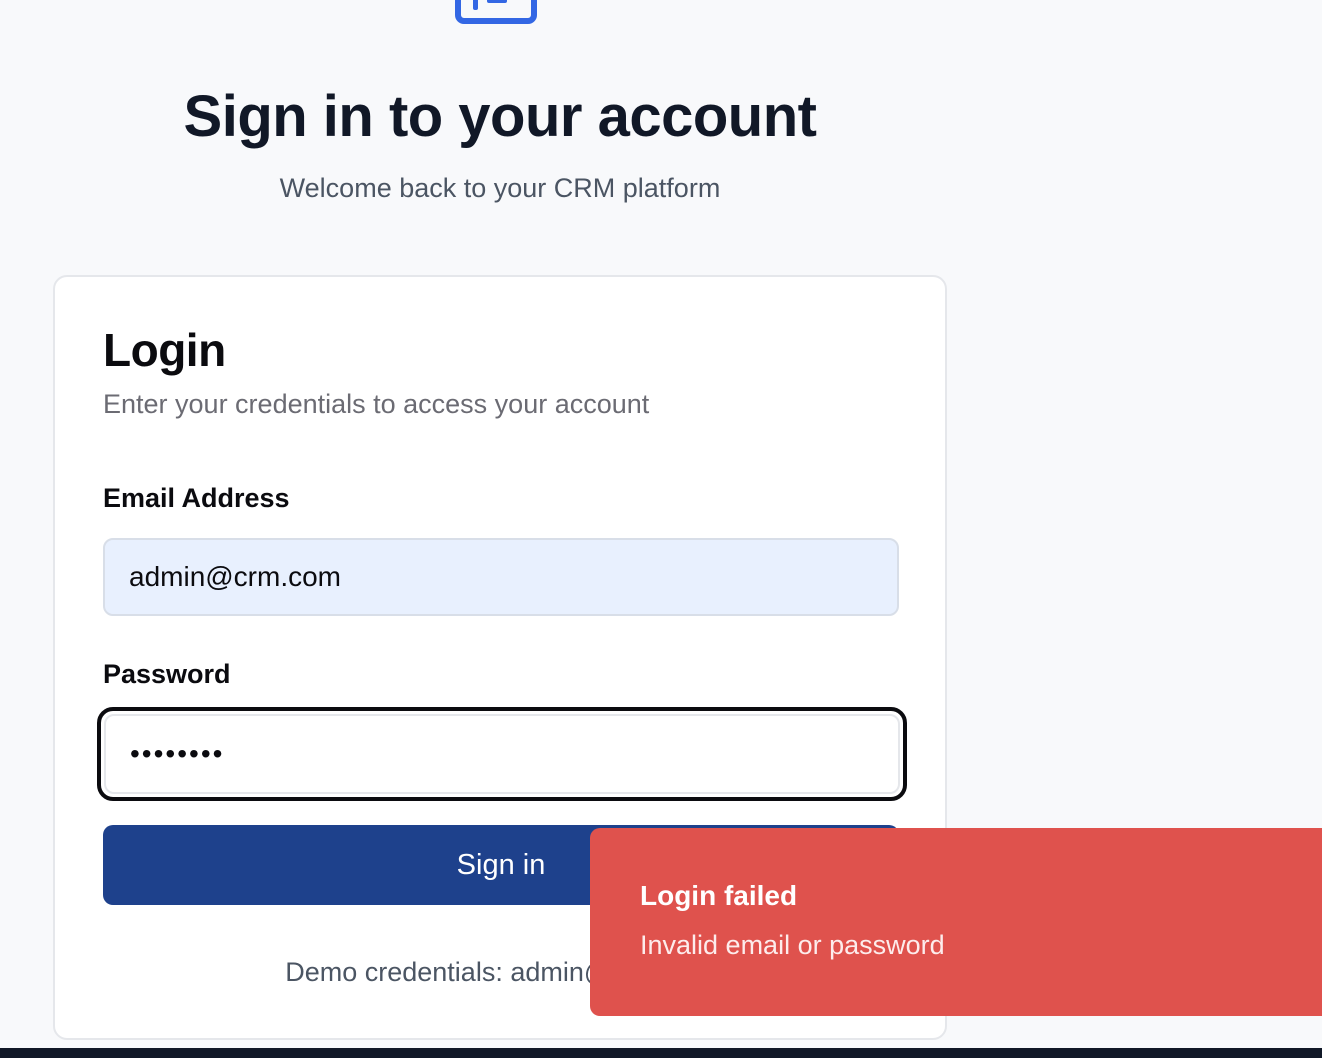 The image size is (1322, 1058). Describe the element at coordinates (167, 674) in the screenshot. I see `password-label: Password` at that location.